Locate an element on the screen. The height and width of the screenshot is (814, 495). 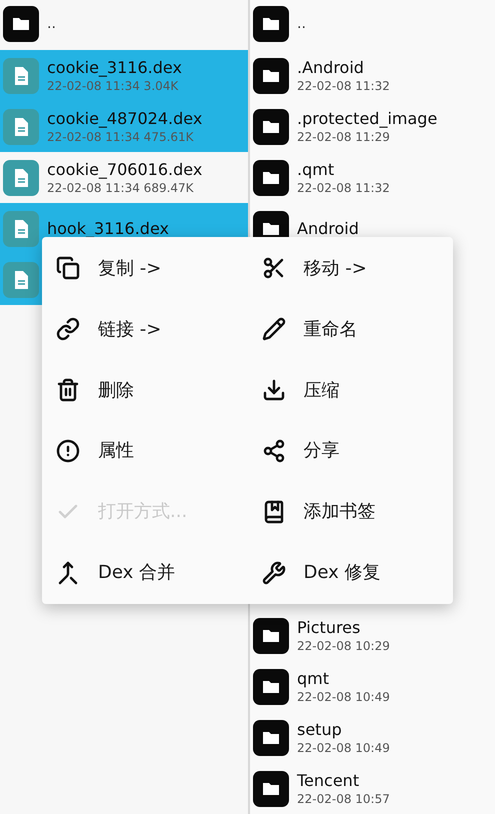
menu-item: 添加书签 is located at coordinates (350, 511).